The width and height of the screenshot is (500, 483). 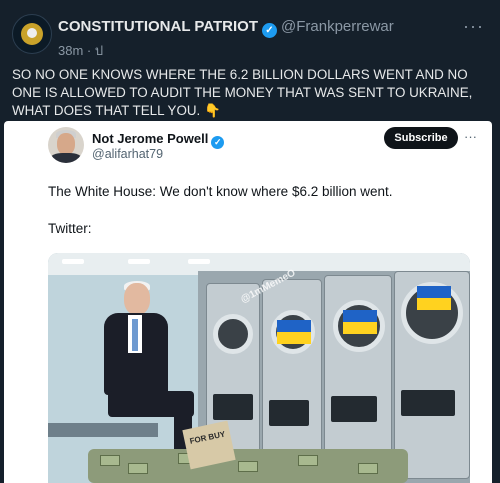 I want to click on quoted-author-name: Not Jerome Powell, so click(x=150, y=138).